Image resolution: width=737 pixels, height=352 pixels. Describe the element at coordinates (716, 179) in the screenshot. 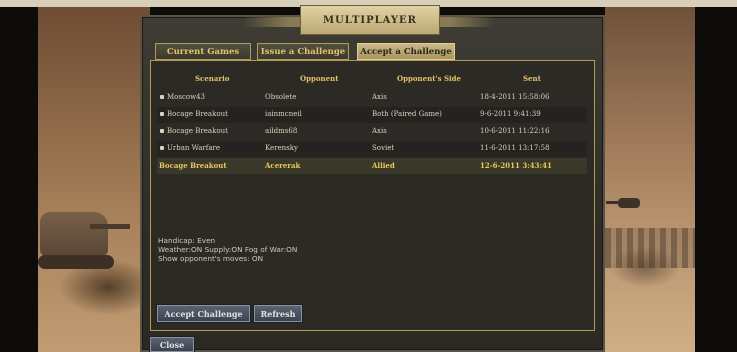

I see `background-dark-right` at that location.